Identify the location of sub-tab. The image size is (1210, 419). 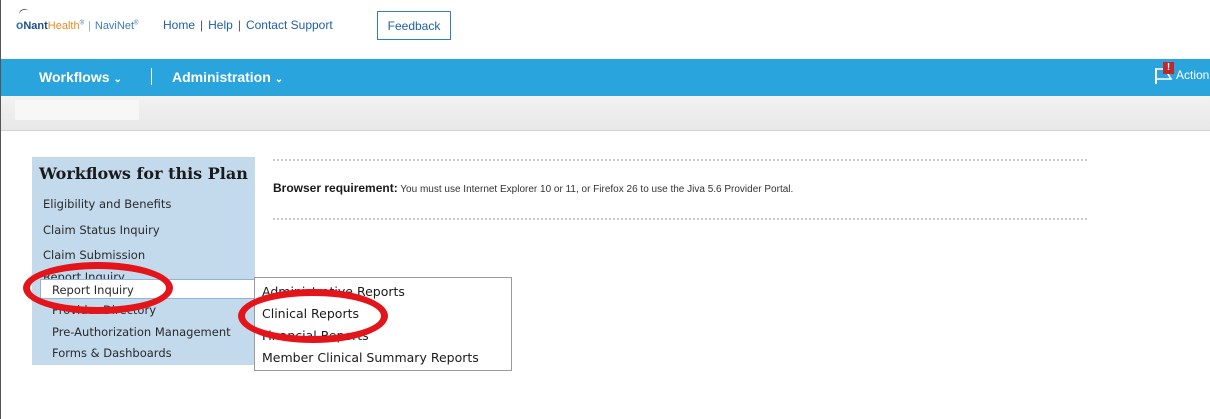
(77, 110).